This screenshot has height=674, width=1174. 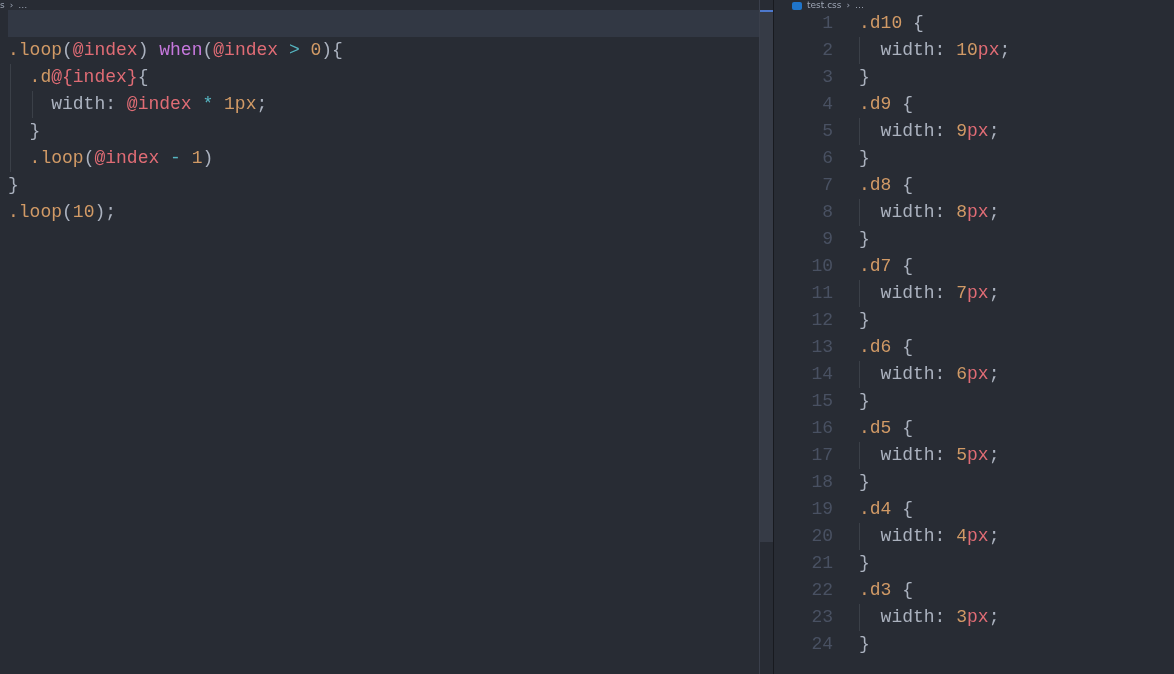 I want to click on code-line: width: 7px;, so click(x=1016, y=293).